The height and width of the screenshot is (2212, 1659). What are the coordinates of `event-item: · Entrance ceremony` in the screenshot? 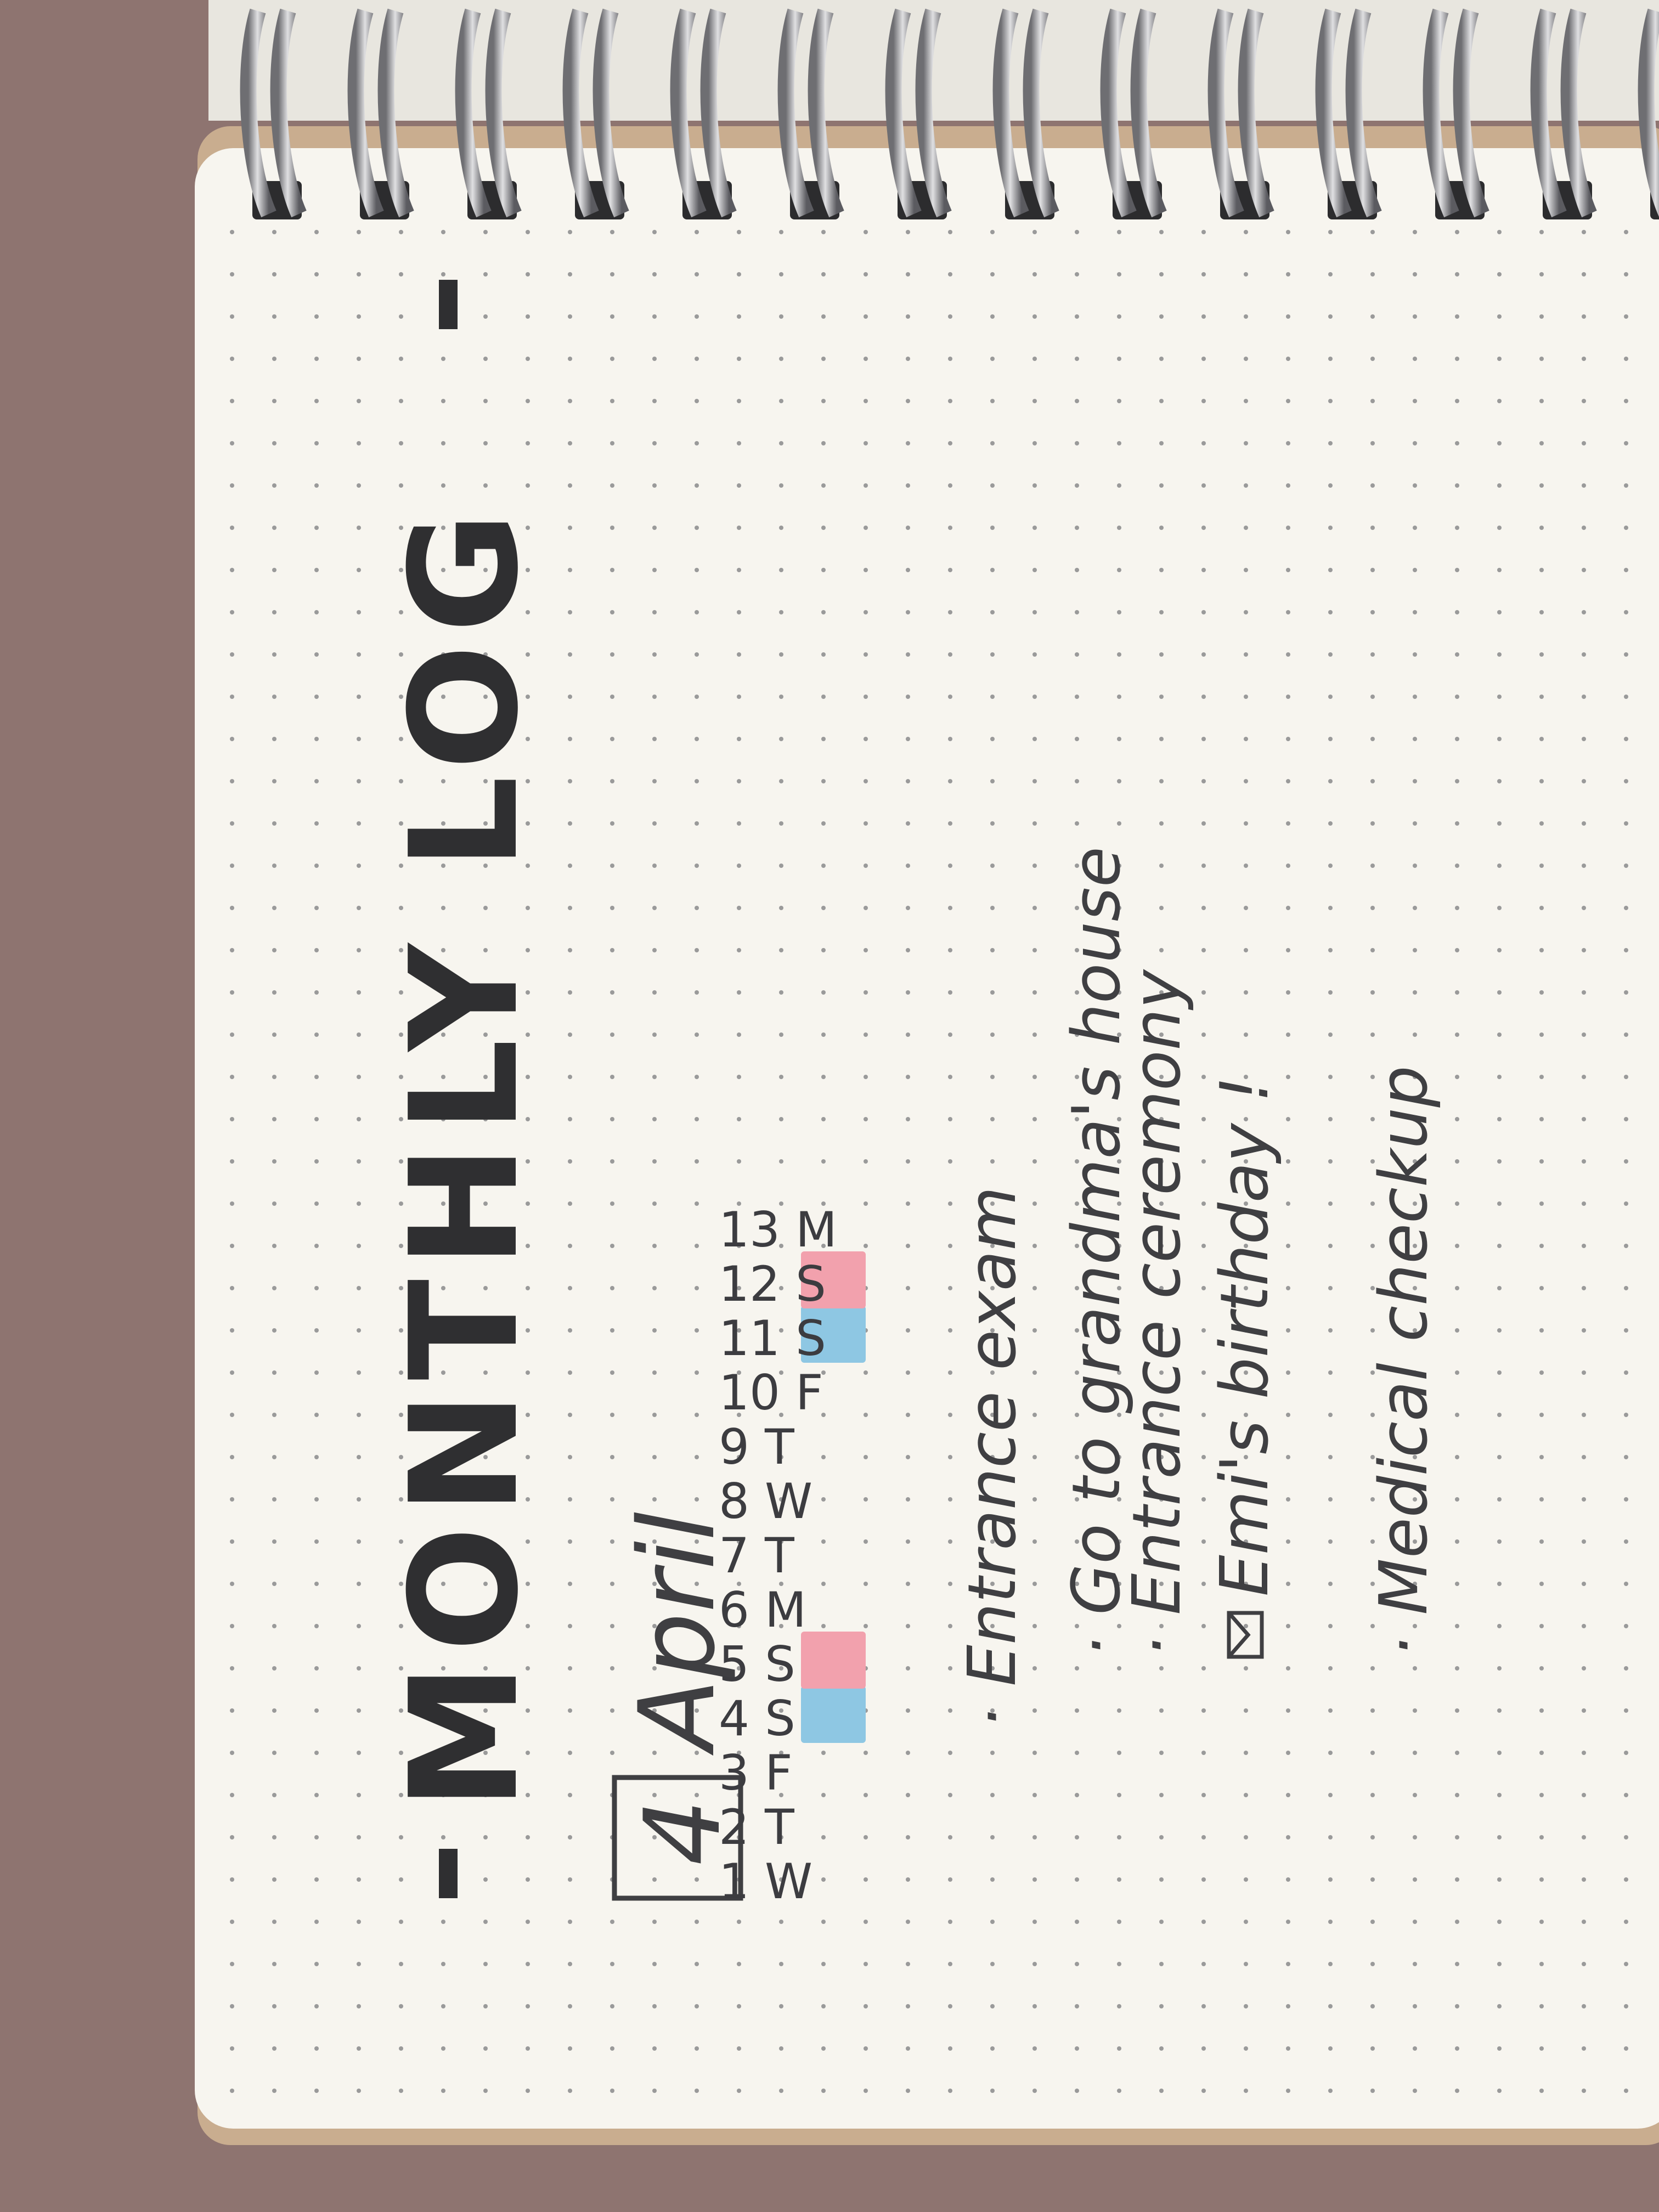 It's located at (1157, 1313).